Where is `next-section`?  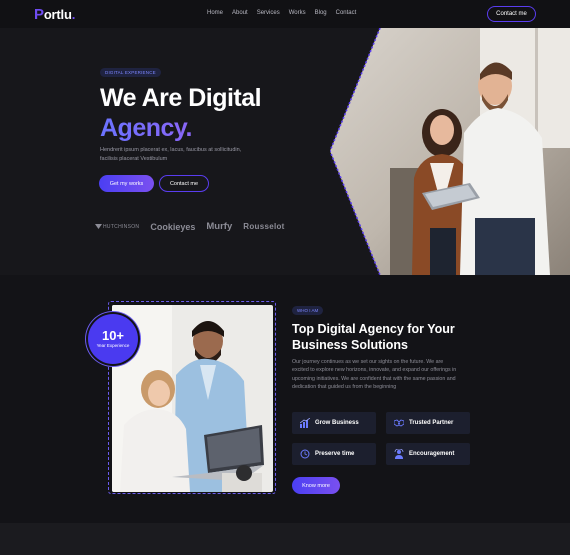 next-section is located at coordinates (285, 539).